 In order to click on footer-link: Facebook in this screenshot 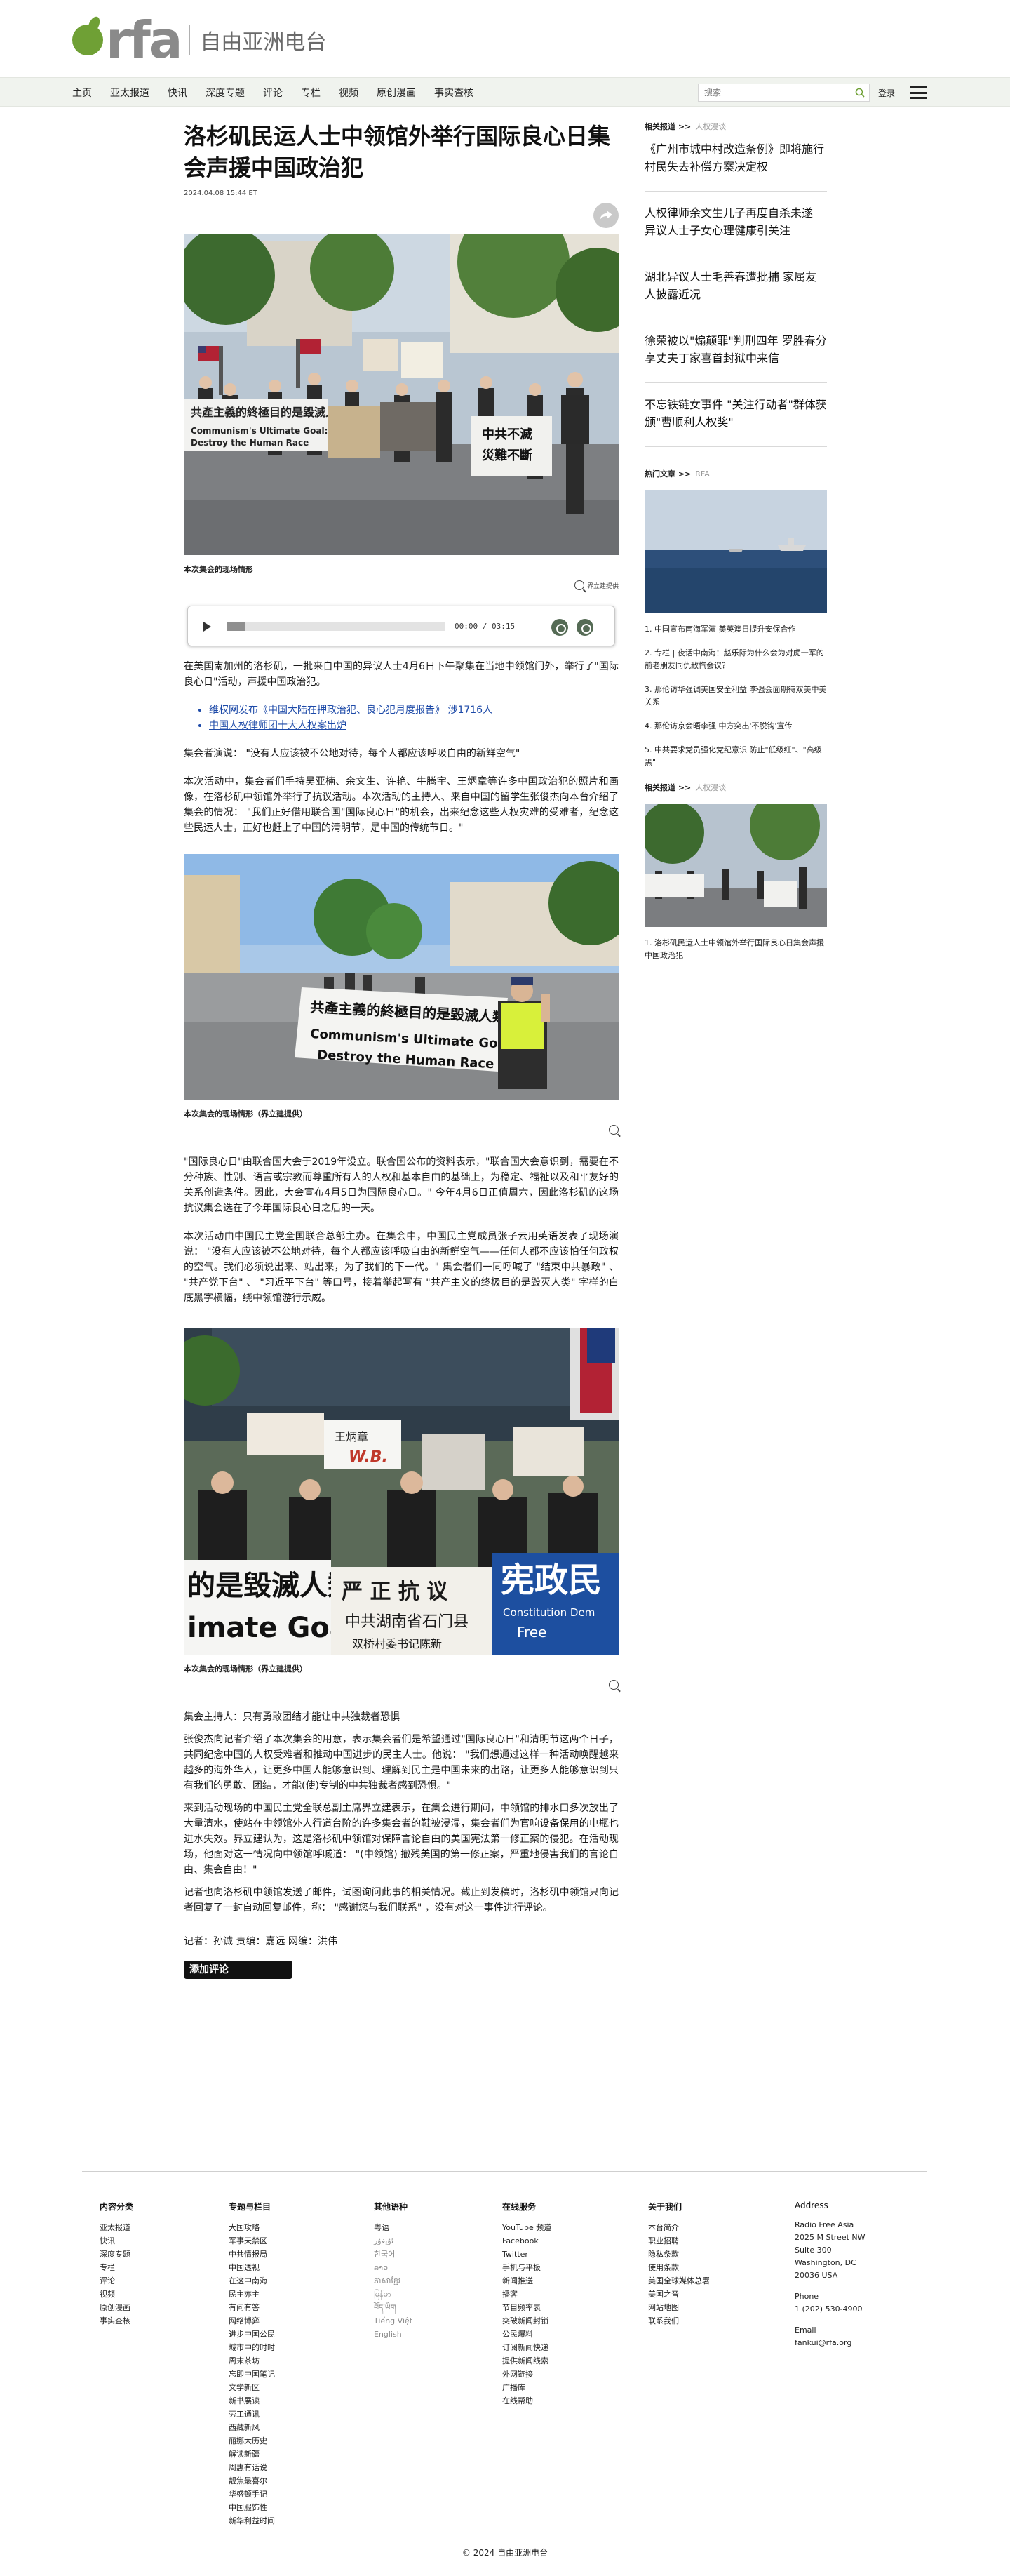, I will do `click(526, 2241)`.